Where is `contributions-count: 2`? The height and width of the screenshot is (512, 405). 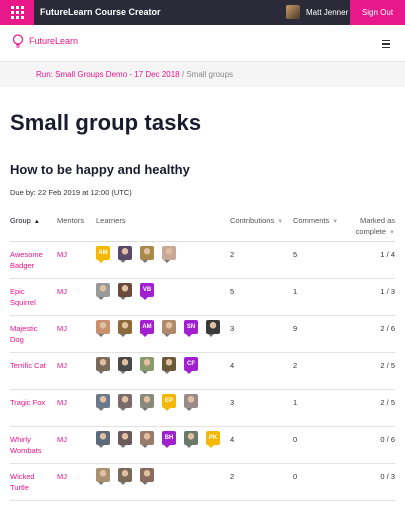
contributions-count: 2 is located at coordinates (232, 476).